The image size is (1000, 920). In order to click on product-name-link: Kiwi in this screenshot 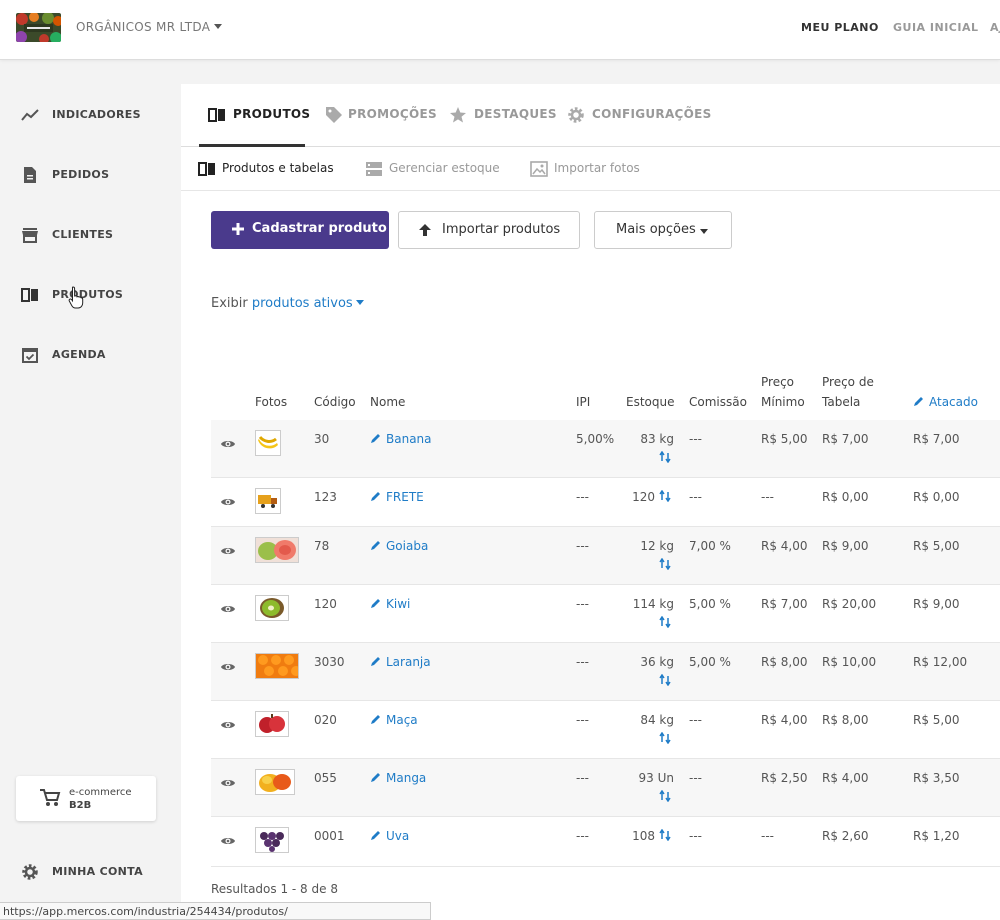, I will do `click(390, 604)`.